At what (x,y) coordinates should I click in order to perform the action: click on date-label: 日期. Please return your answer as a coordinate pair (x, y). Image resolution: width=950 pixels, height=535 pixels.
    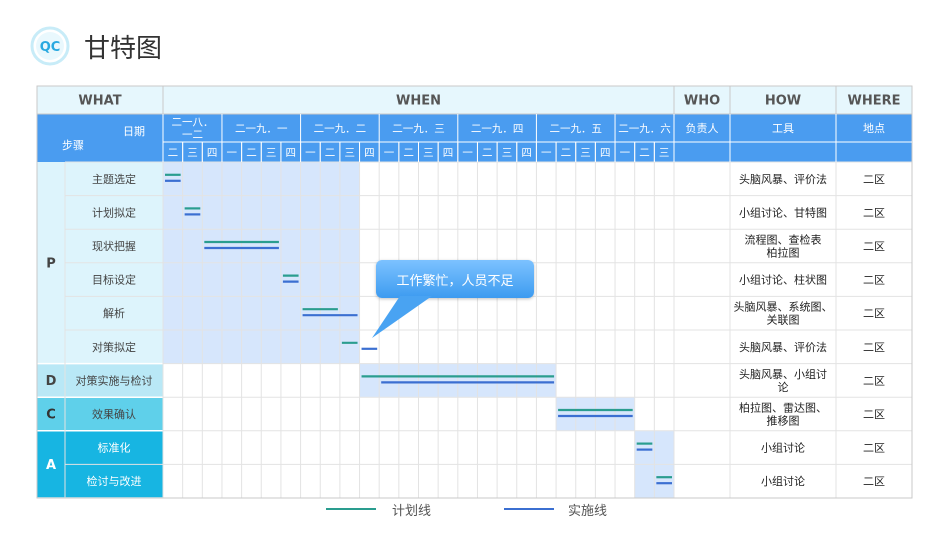
    Looking at the image, I should click on (134, 131).